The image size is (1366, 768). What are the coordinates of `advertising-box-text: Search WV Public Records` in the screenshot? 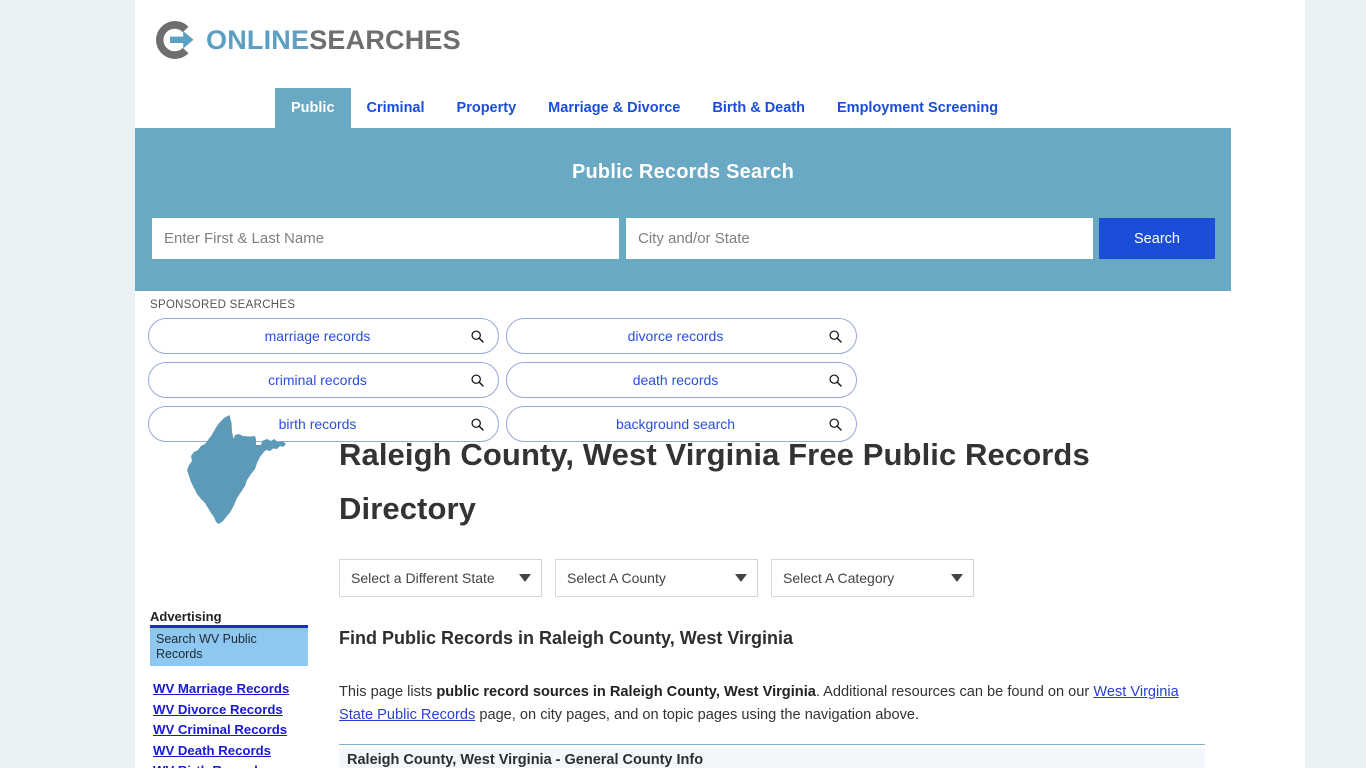 It's located at (206, 646).